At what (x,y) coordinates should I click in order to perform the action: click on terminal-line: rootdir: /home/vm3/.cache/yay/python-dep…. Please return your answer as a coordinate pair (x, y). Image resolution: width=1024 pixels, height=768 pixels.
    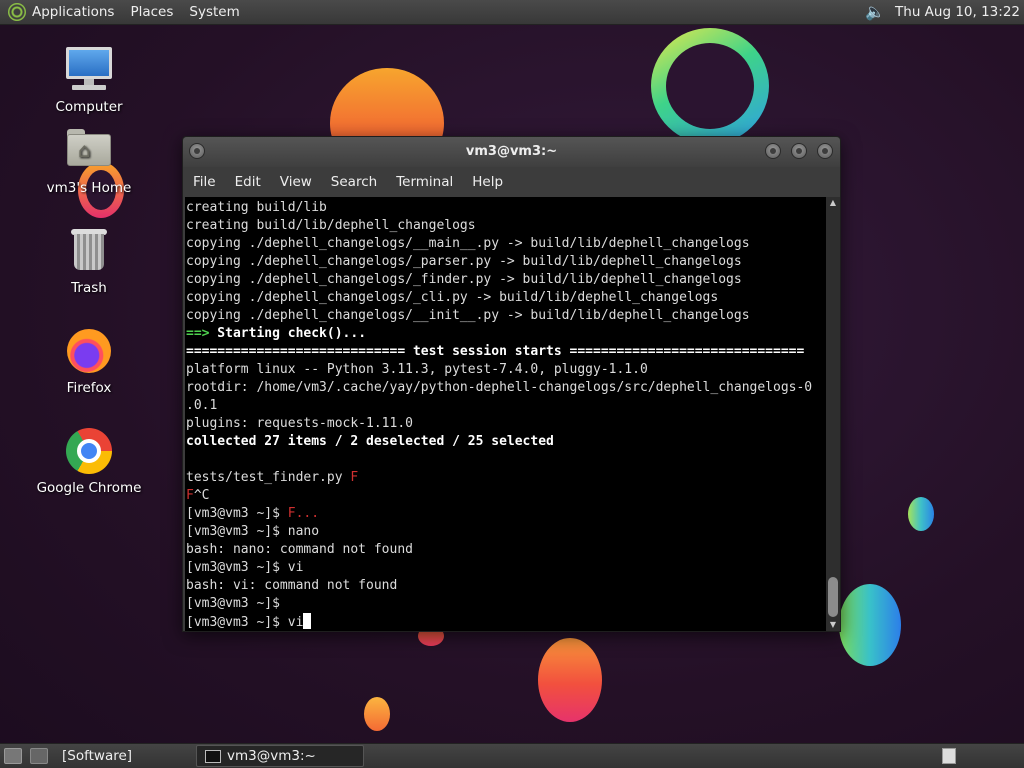
    Looking at the image, I should click on (506, 388).